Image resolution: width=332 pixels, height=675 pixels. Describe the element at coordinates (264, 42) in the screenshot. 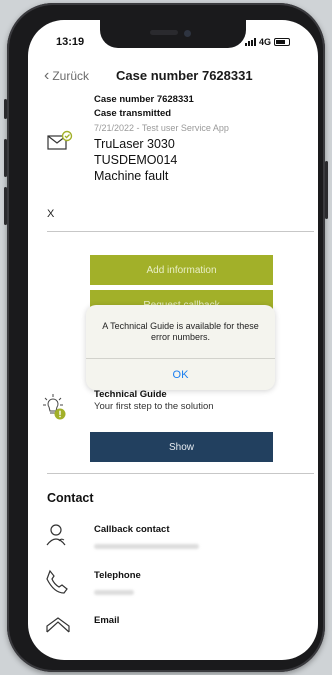

I see `network-type: 4G` at that location.